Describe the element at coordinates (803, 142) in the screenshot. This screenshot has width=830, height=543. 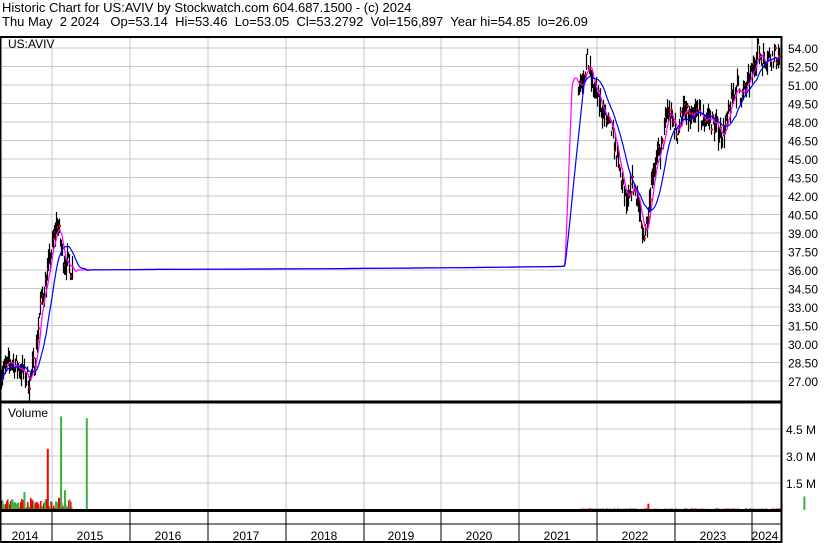
I see `price-tick-label: 46.50` at that location.